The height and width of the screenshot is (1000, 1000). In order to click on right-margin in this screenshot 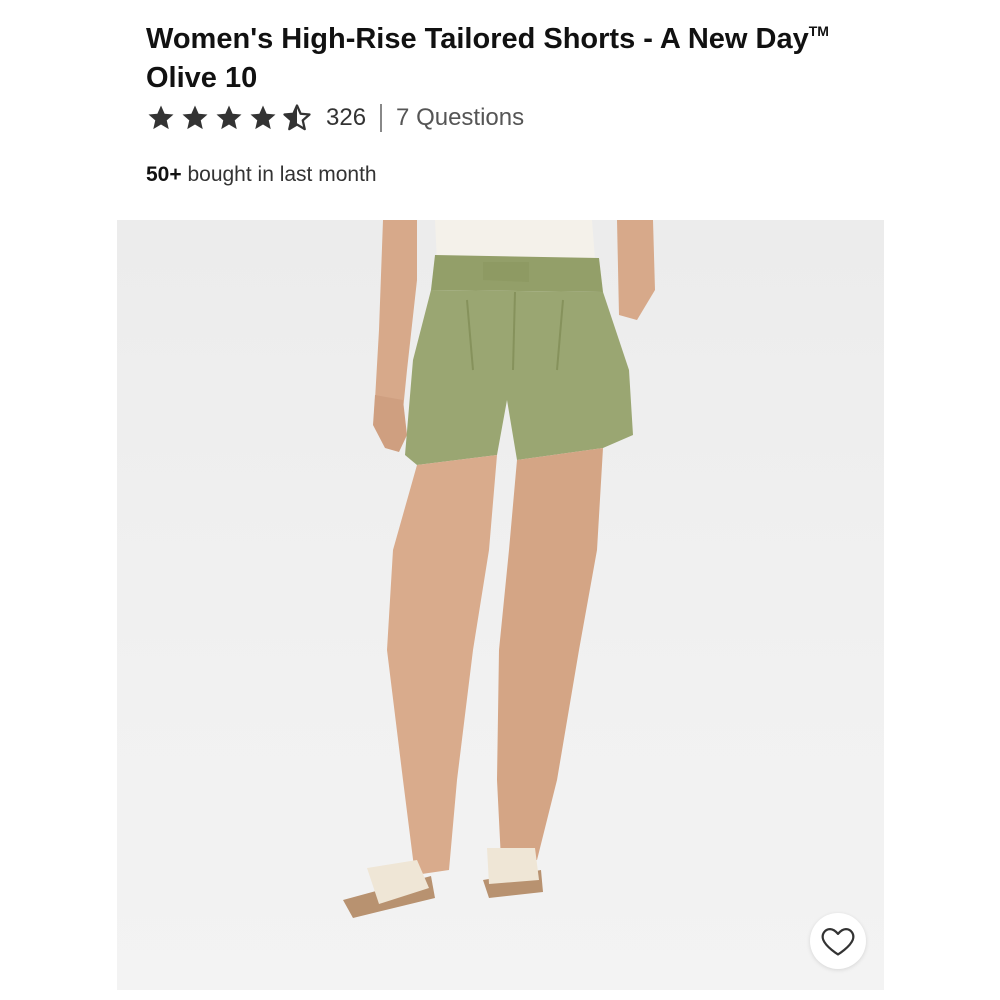, I will do `click(942, 500)`.